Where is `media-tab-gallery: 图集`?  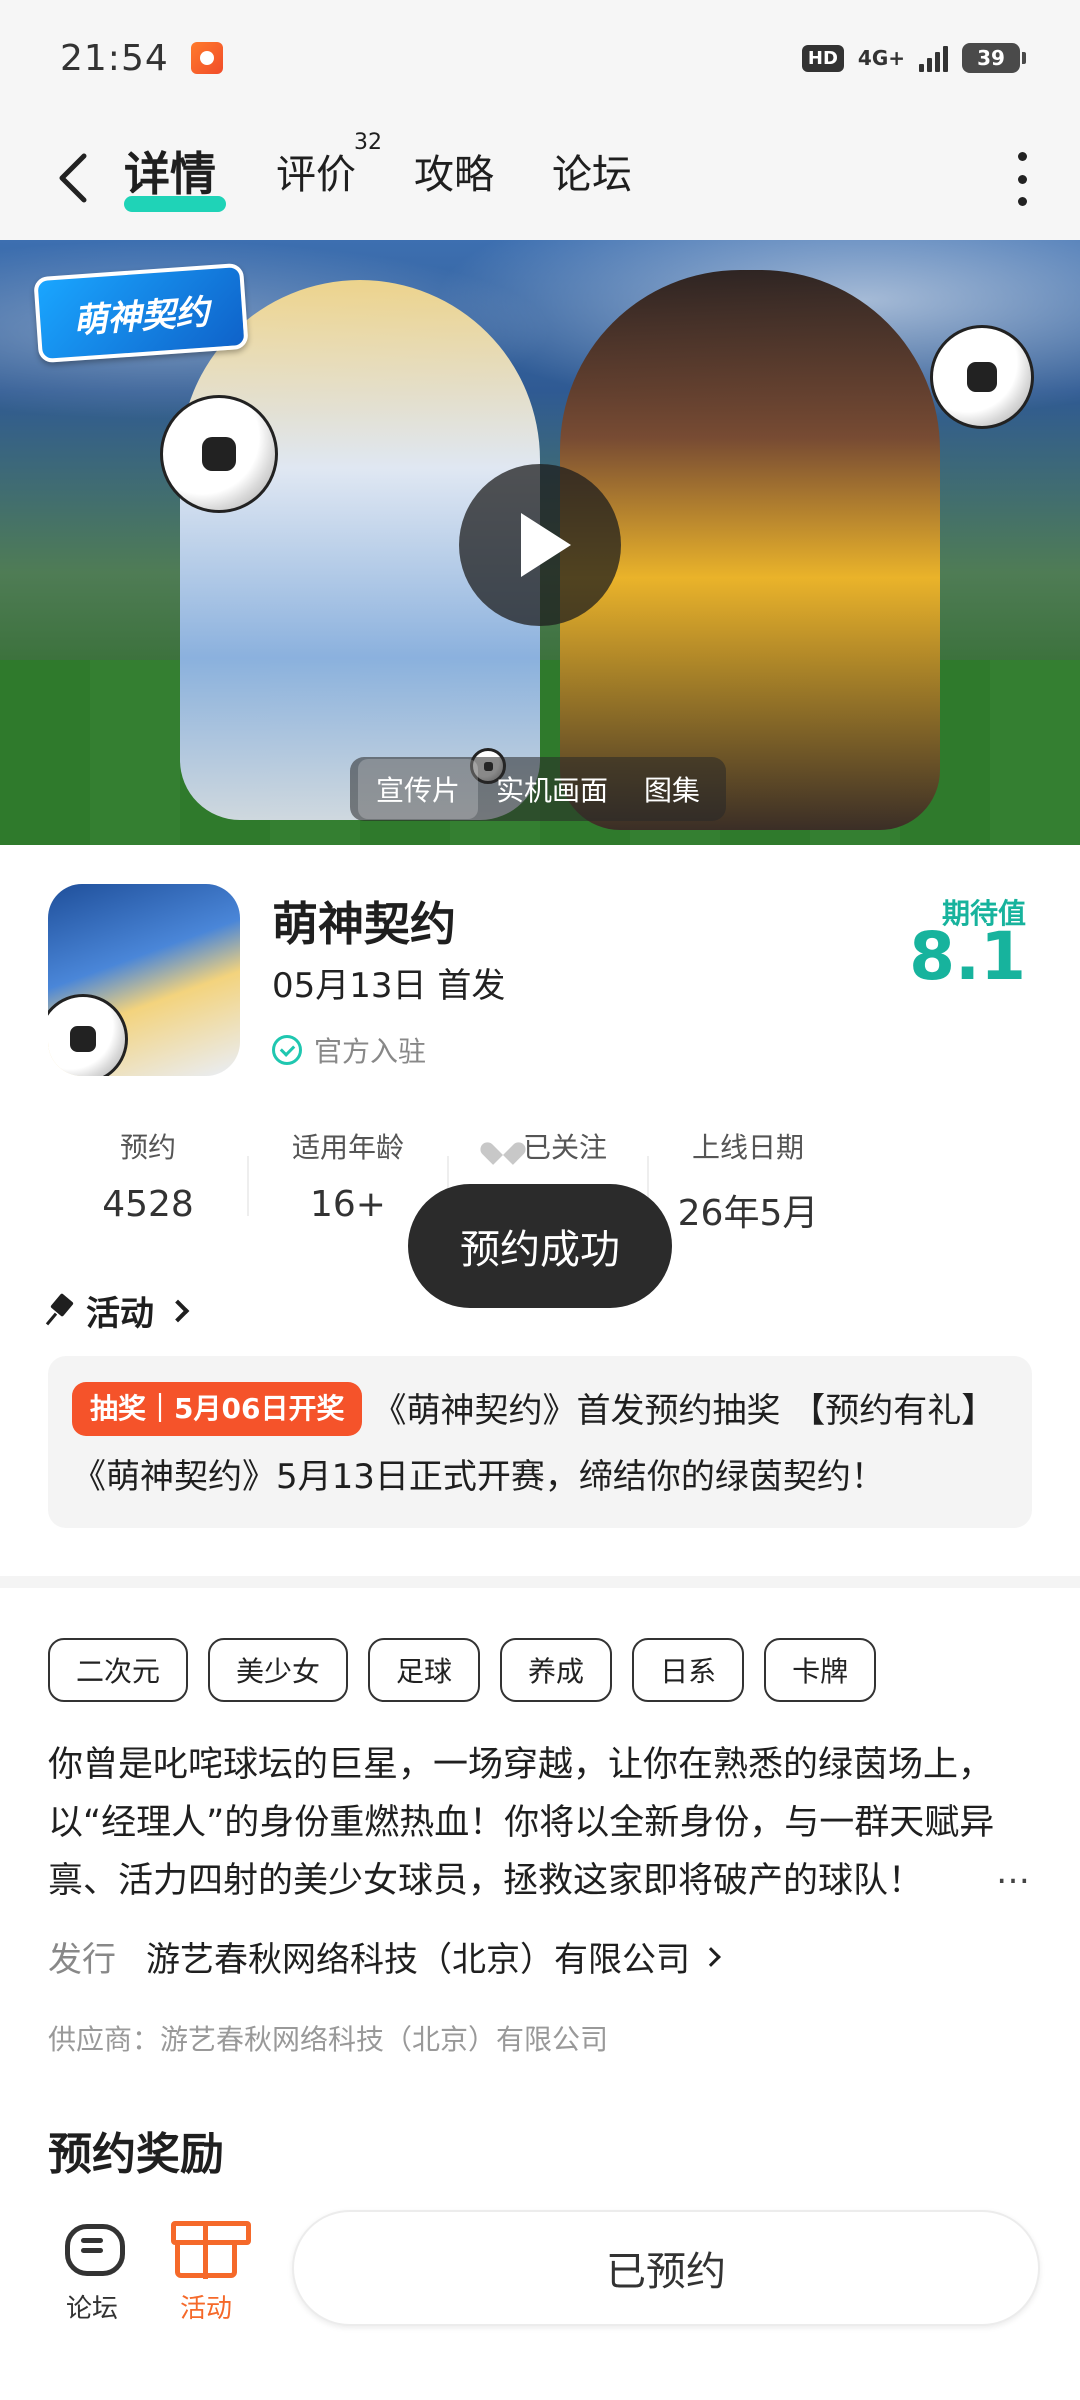
media-tab-gallery: 图集 is located at coordinates (672, 789).